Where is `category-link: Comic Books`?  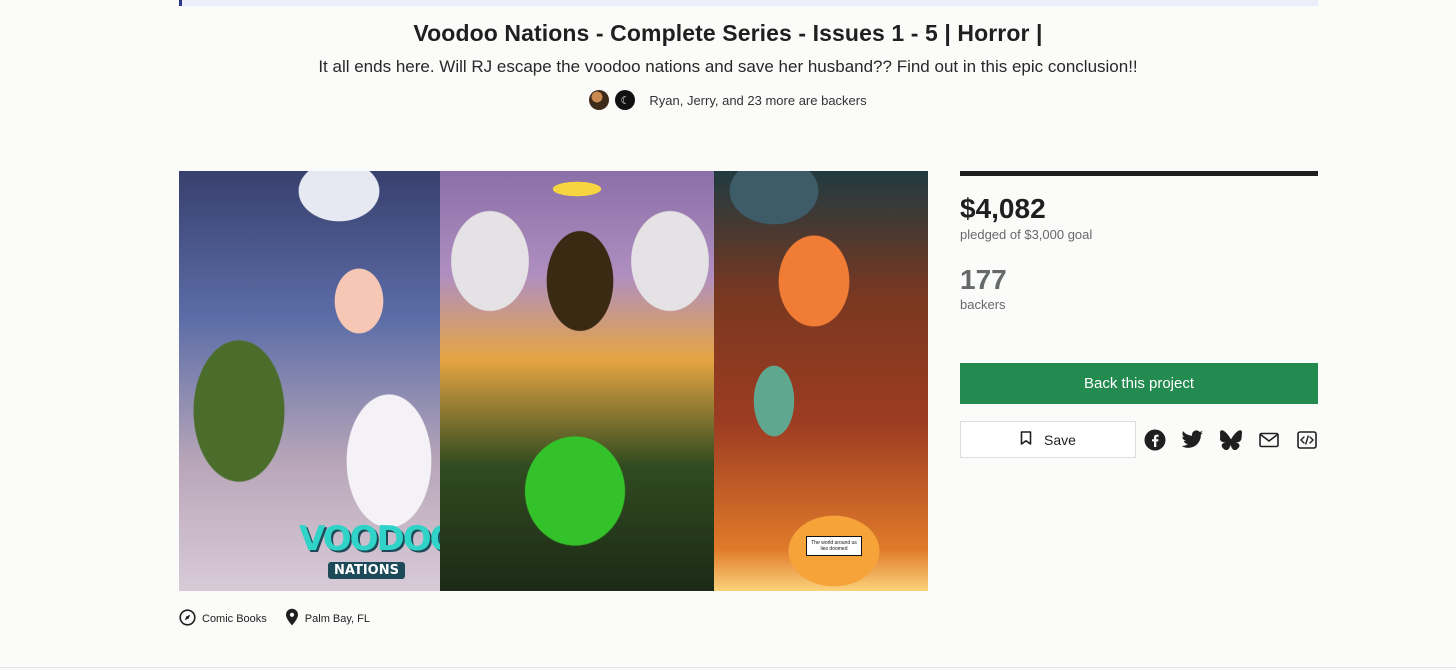 category-link: Comic Books is located at coordinates (223, 618).